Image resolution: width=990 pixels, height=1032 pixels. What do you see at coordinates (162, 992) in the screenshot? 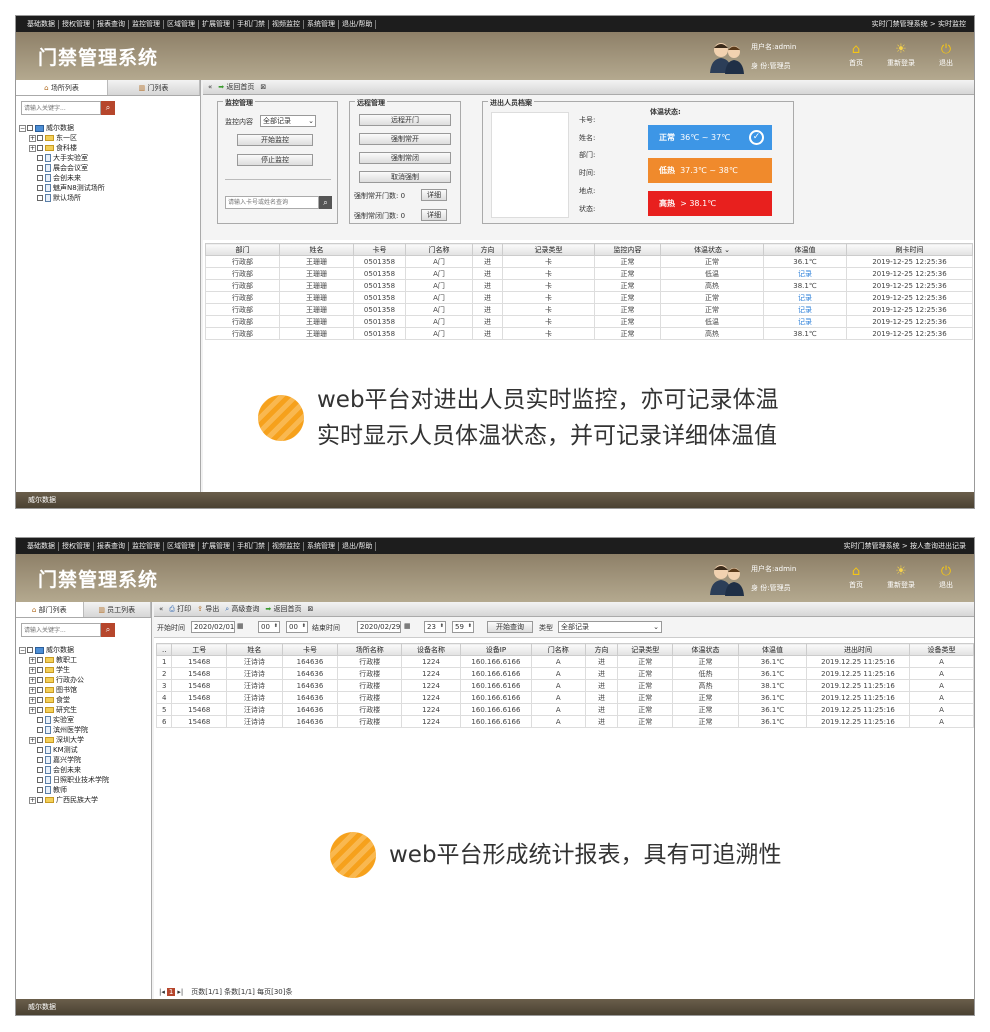
I see `first-page-icon: |◂` at bounding box center [162, 992].